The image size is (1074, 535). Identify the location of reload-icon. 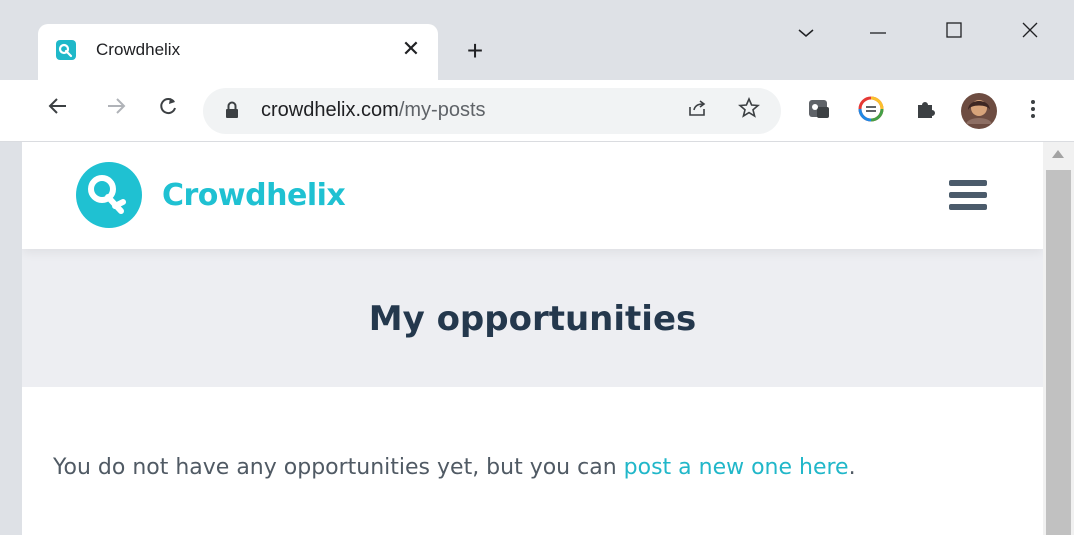
(168, 110).